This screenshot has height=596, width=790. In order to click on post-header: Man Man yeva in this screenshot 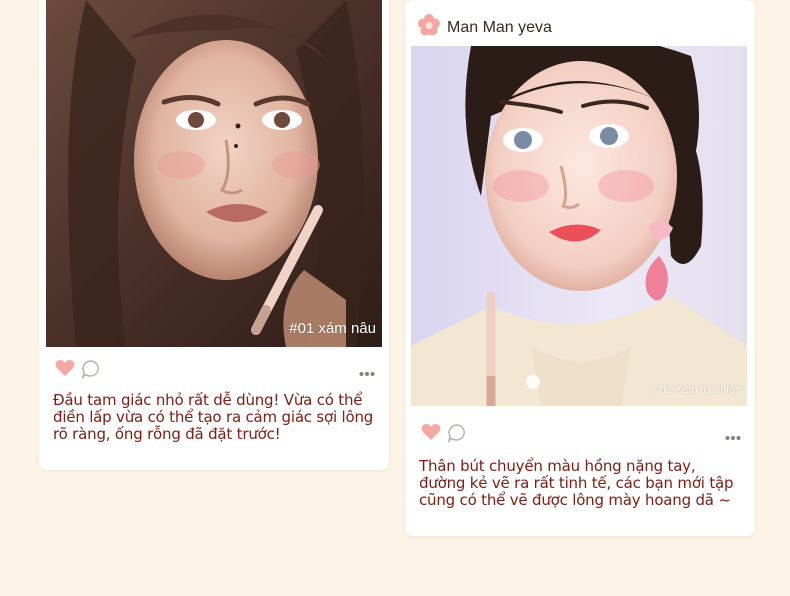, I will do `click(484, 27)`.